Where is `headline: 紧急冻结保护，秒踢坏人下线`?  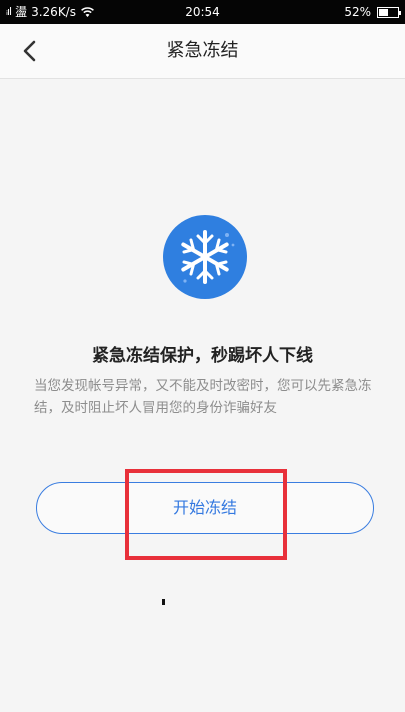
headline: 紧急冻结保护，秒踢坏人下线 is located at coordinates (202, 356).